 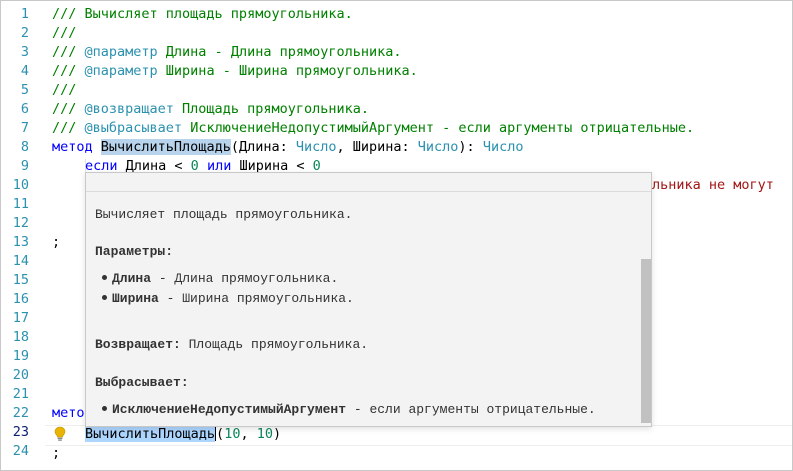 I want to click on lightbulb-icon, so click(x=60, y=434).